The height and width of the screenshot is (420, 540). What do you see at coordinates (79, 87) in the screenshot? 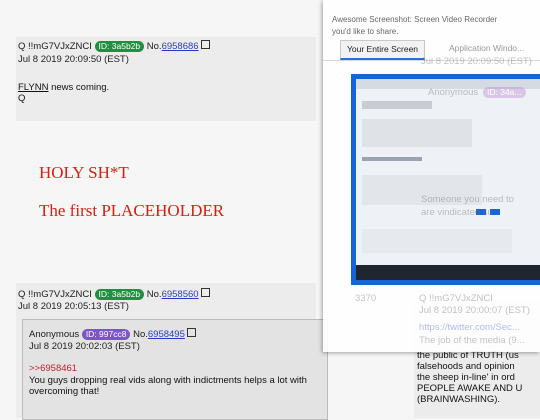
I see `body-text: news coming.` at bounding box center [79, 87].